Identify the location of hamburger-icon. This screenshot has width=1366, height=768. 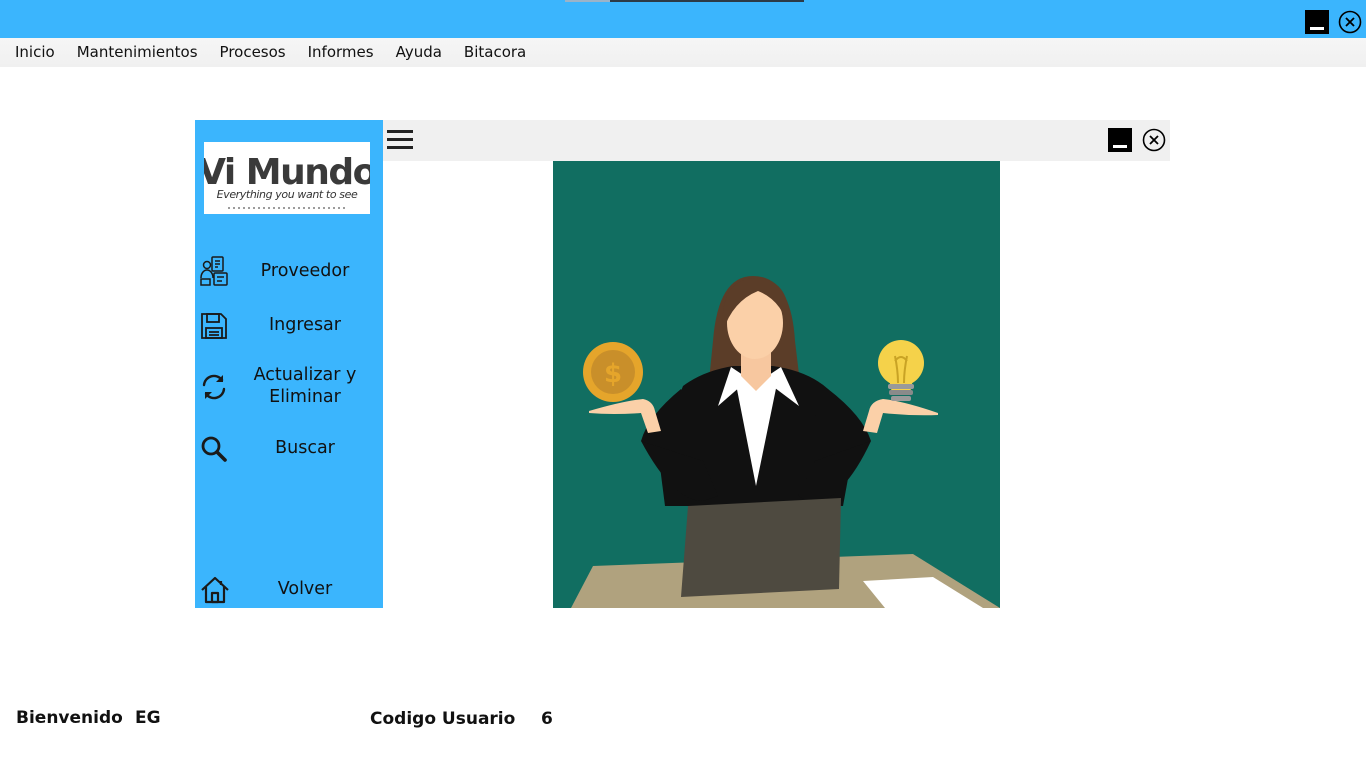
(400, 131).